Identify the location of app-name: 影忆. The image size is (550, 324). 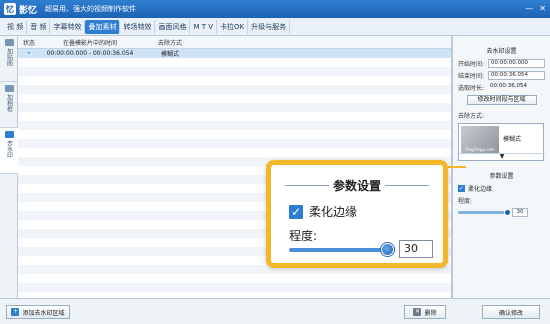
(28, 10).